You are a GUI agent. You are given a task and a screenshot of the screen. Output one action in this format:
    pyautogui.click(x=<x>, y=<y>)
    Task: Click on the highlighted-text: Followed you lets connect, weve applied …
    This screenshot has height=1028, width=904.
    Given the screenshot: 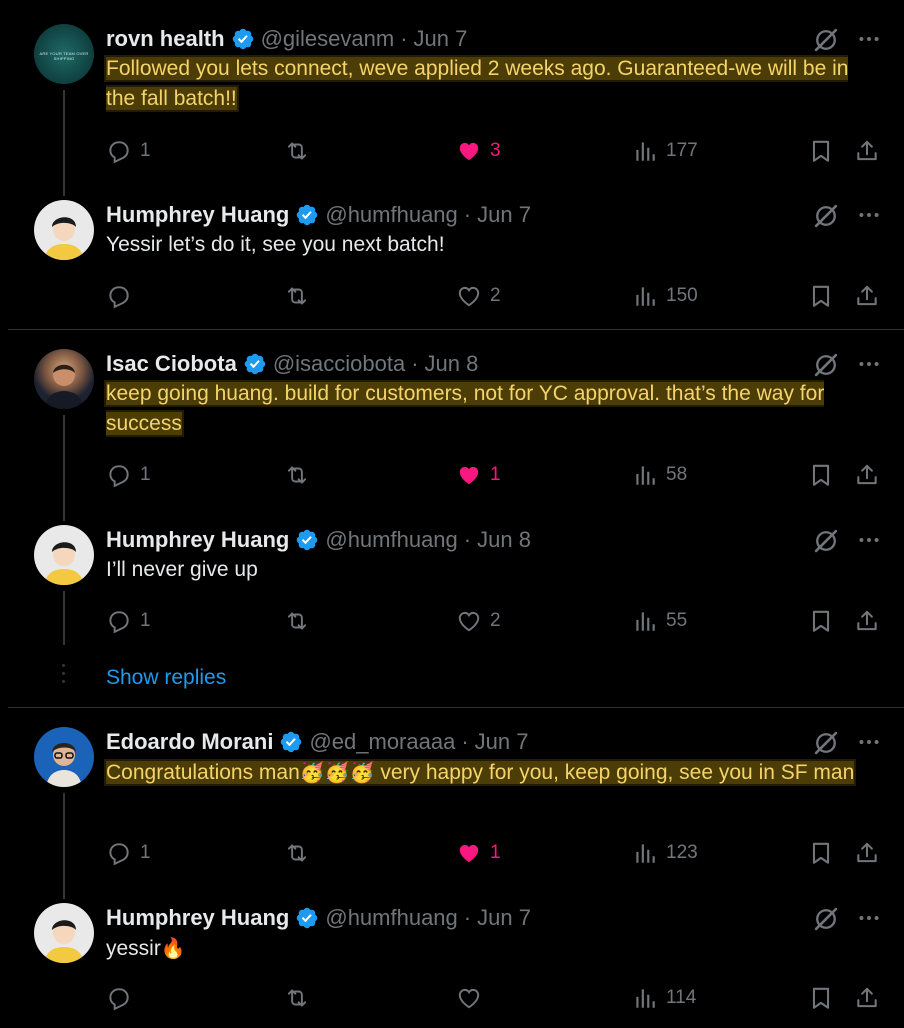 What is the action you would take?
    pyautogui.click(x=477, y=83)
    